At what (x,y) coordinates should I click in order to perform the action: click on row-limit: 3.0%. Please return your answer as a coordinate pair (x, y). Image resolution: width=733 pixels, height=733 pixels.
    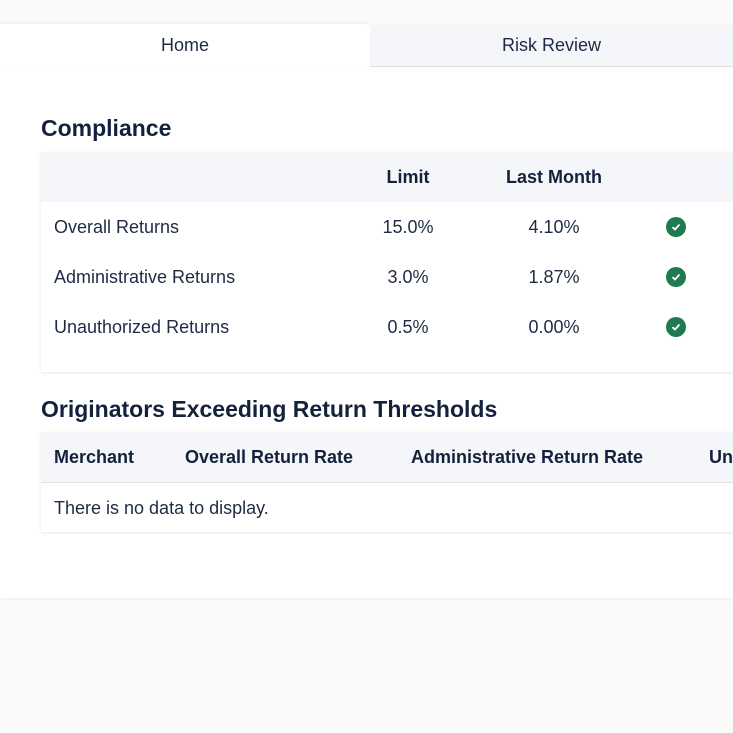
    Looking at the image, I should click on (408, 277).